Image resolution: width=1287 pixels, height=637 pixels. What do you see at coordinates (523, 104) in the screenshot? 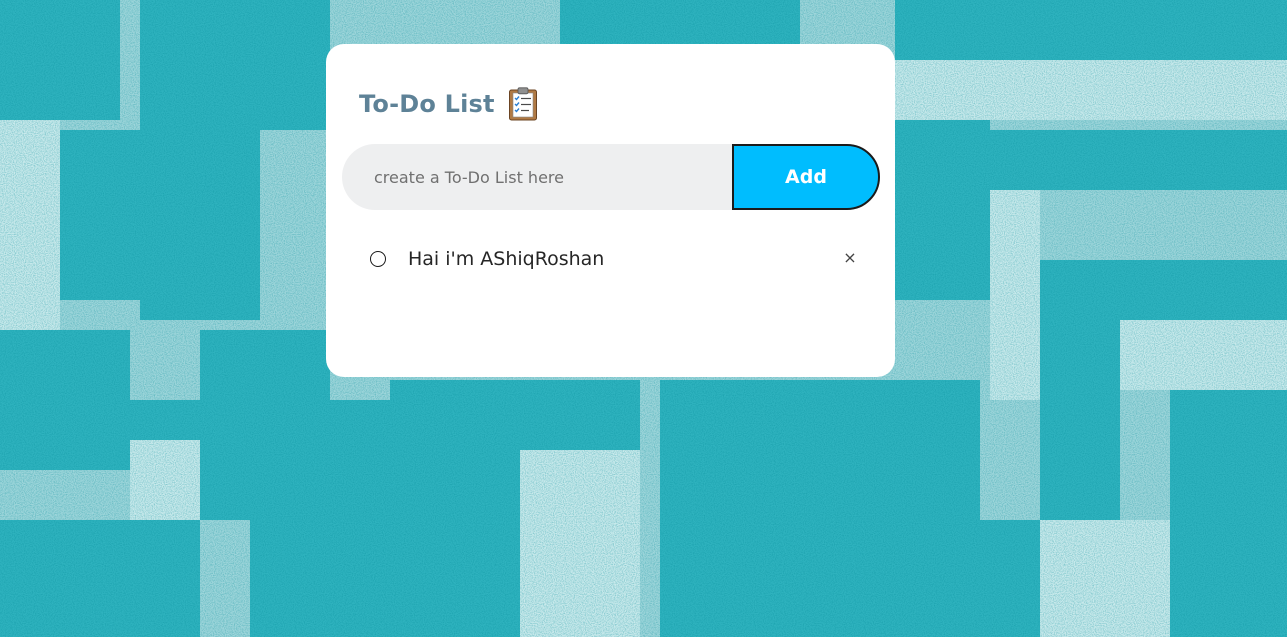
I see `clipboard-icon` at bounding box center [523, 104].